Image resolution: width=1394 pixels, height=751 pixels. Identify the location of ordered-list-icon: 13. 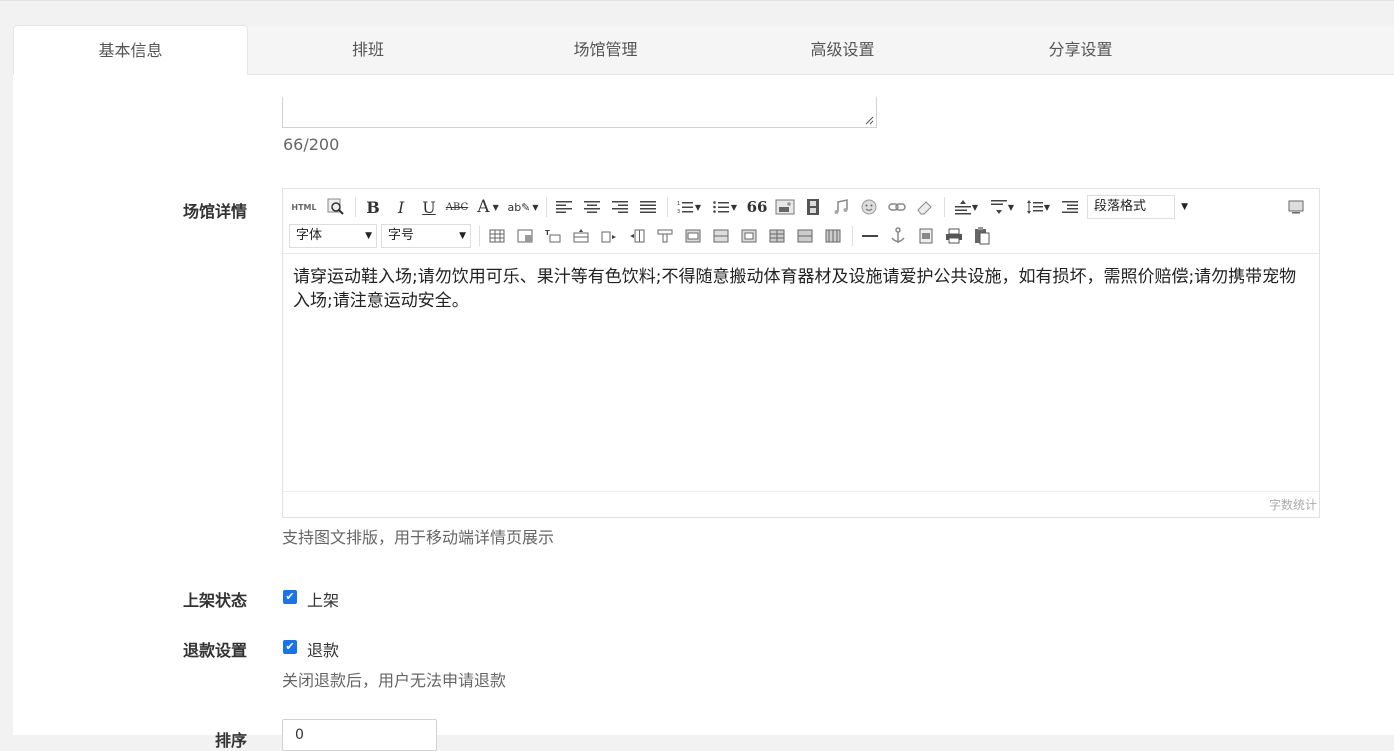
(685, 207).